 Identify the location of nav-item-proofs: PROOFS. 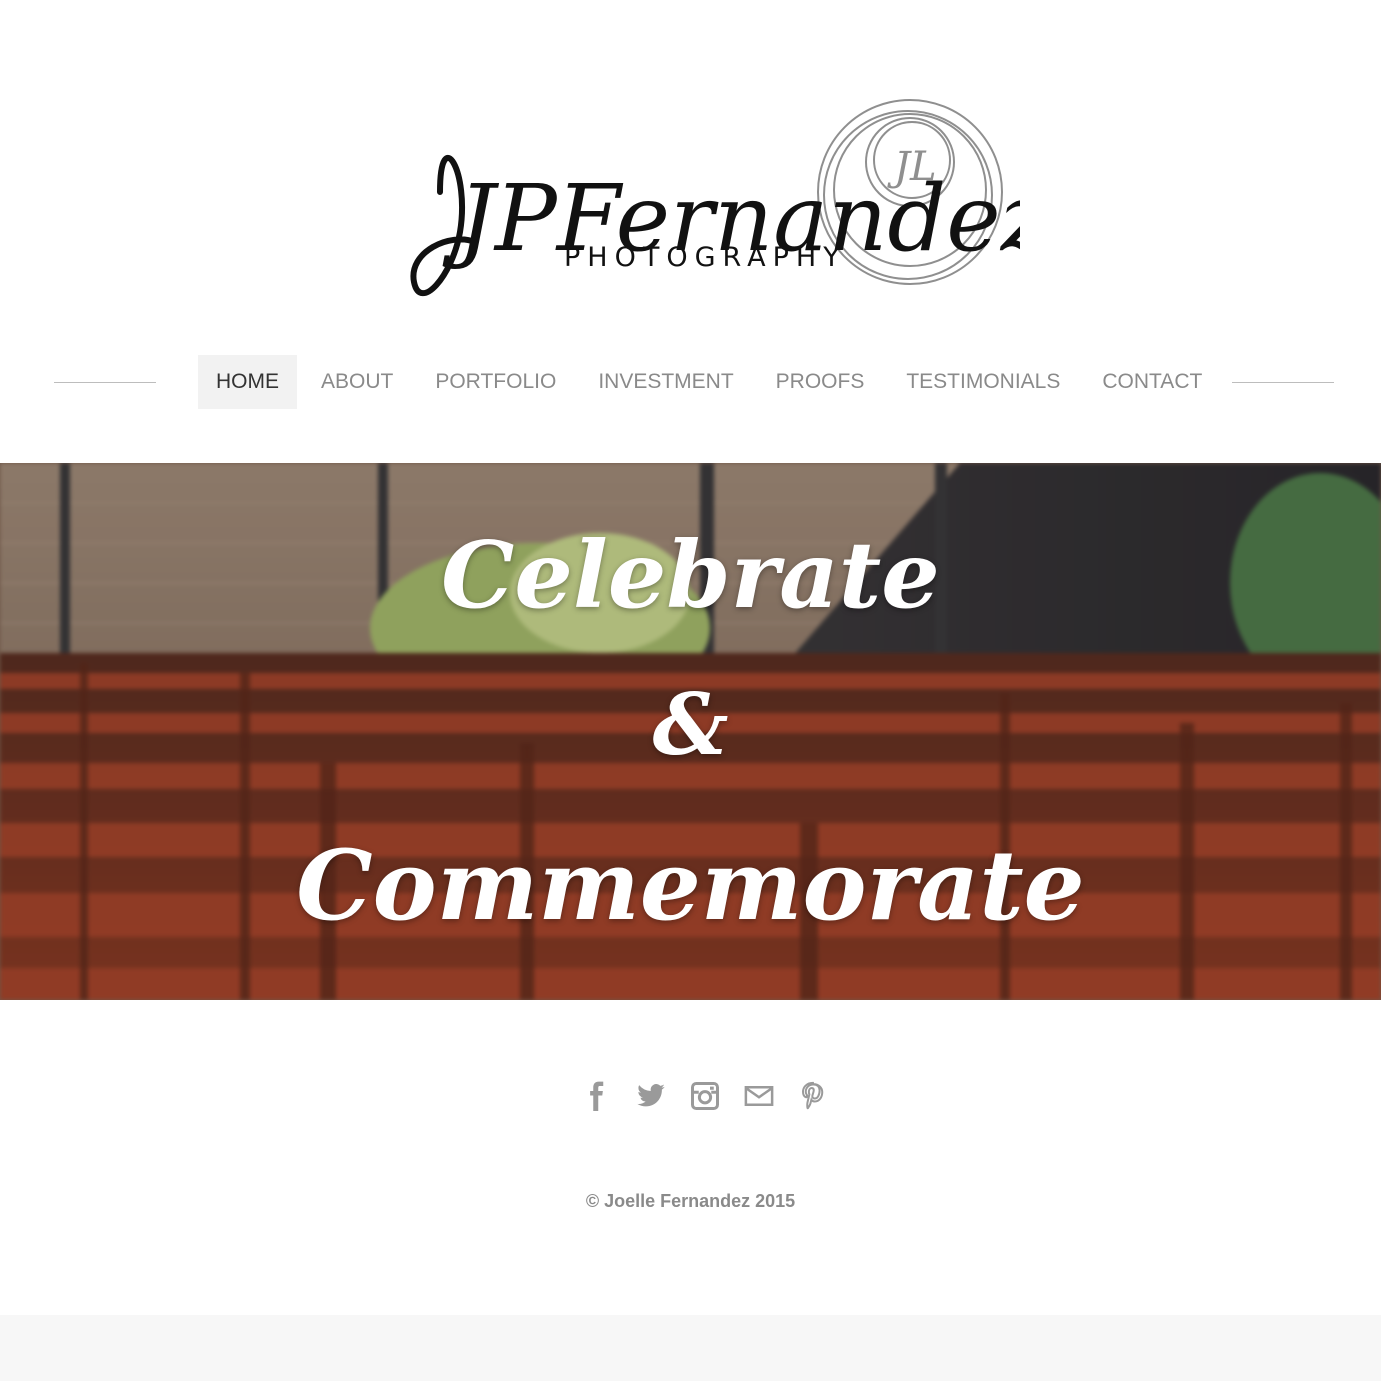
(820, 382).